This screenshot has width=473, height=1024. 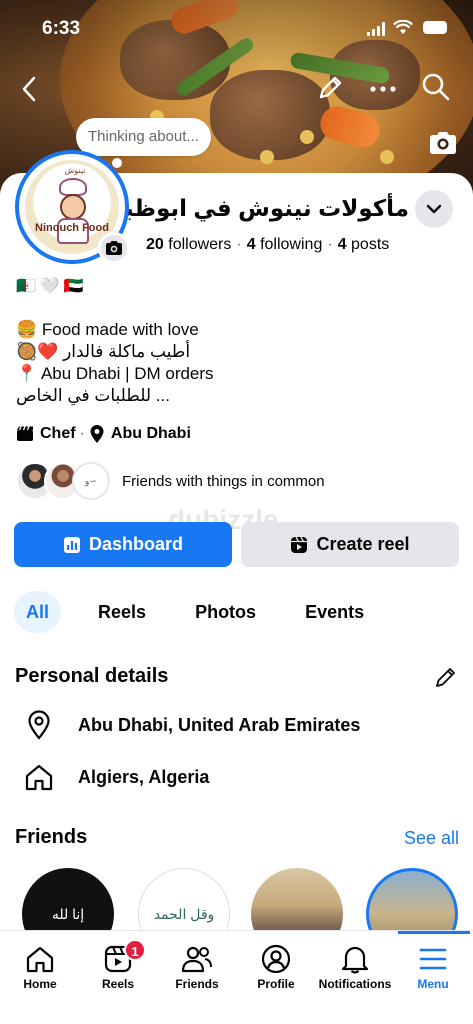 What do you see at coordinates (370, 244) in the screenshot?
I see `posts-label: posts` at bounding box center [370, 244].